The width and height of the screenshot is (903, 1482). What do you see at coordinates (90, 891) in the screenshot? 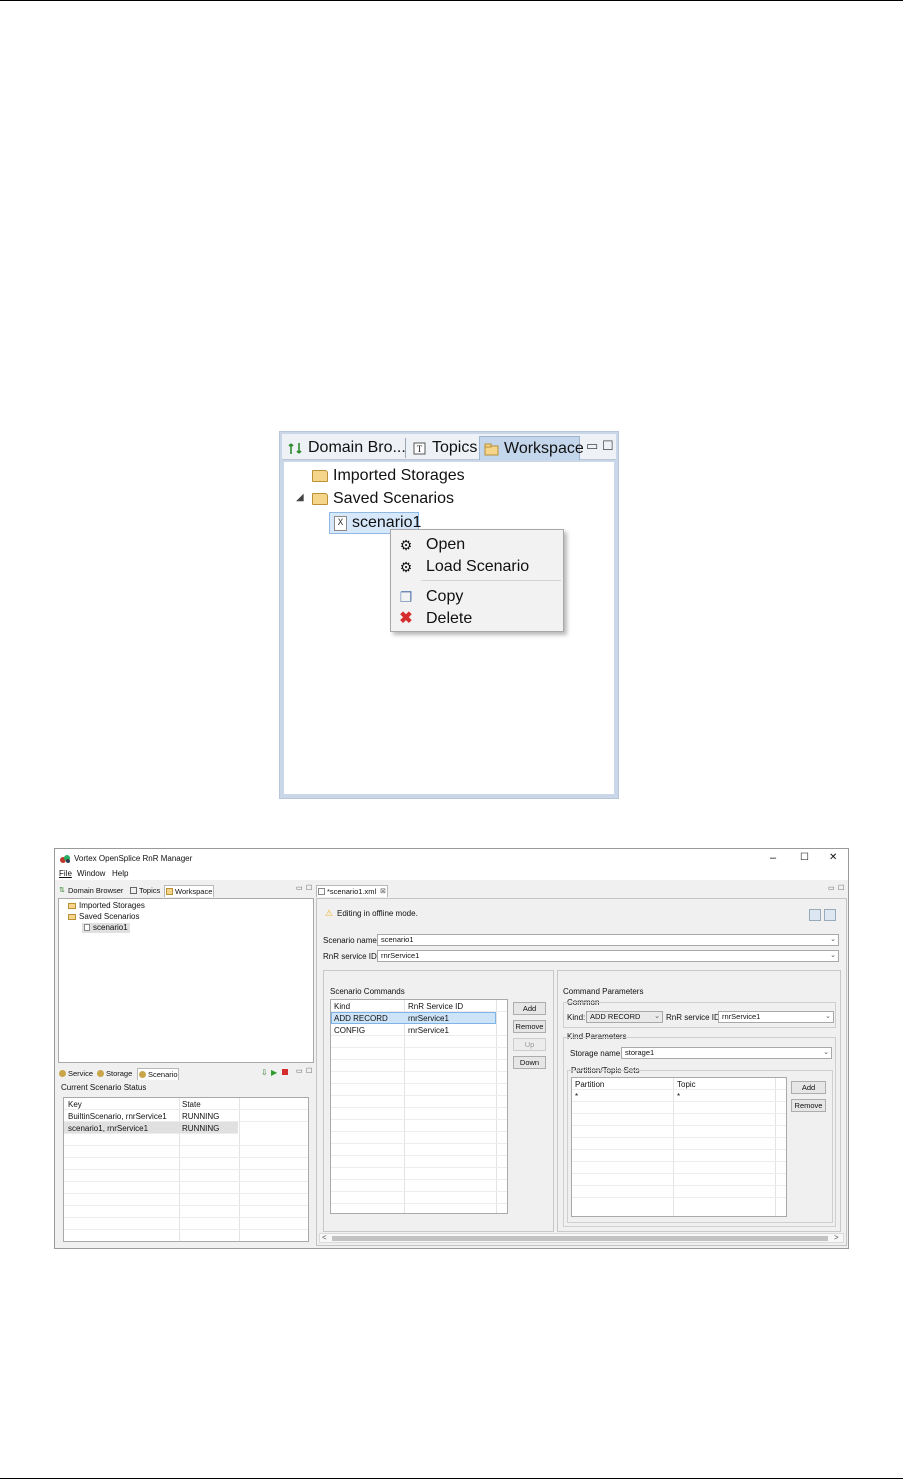
I see `tab-domain-browser: ⇅ Domain Browser` at bounding box center [90, 891].